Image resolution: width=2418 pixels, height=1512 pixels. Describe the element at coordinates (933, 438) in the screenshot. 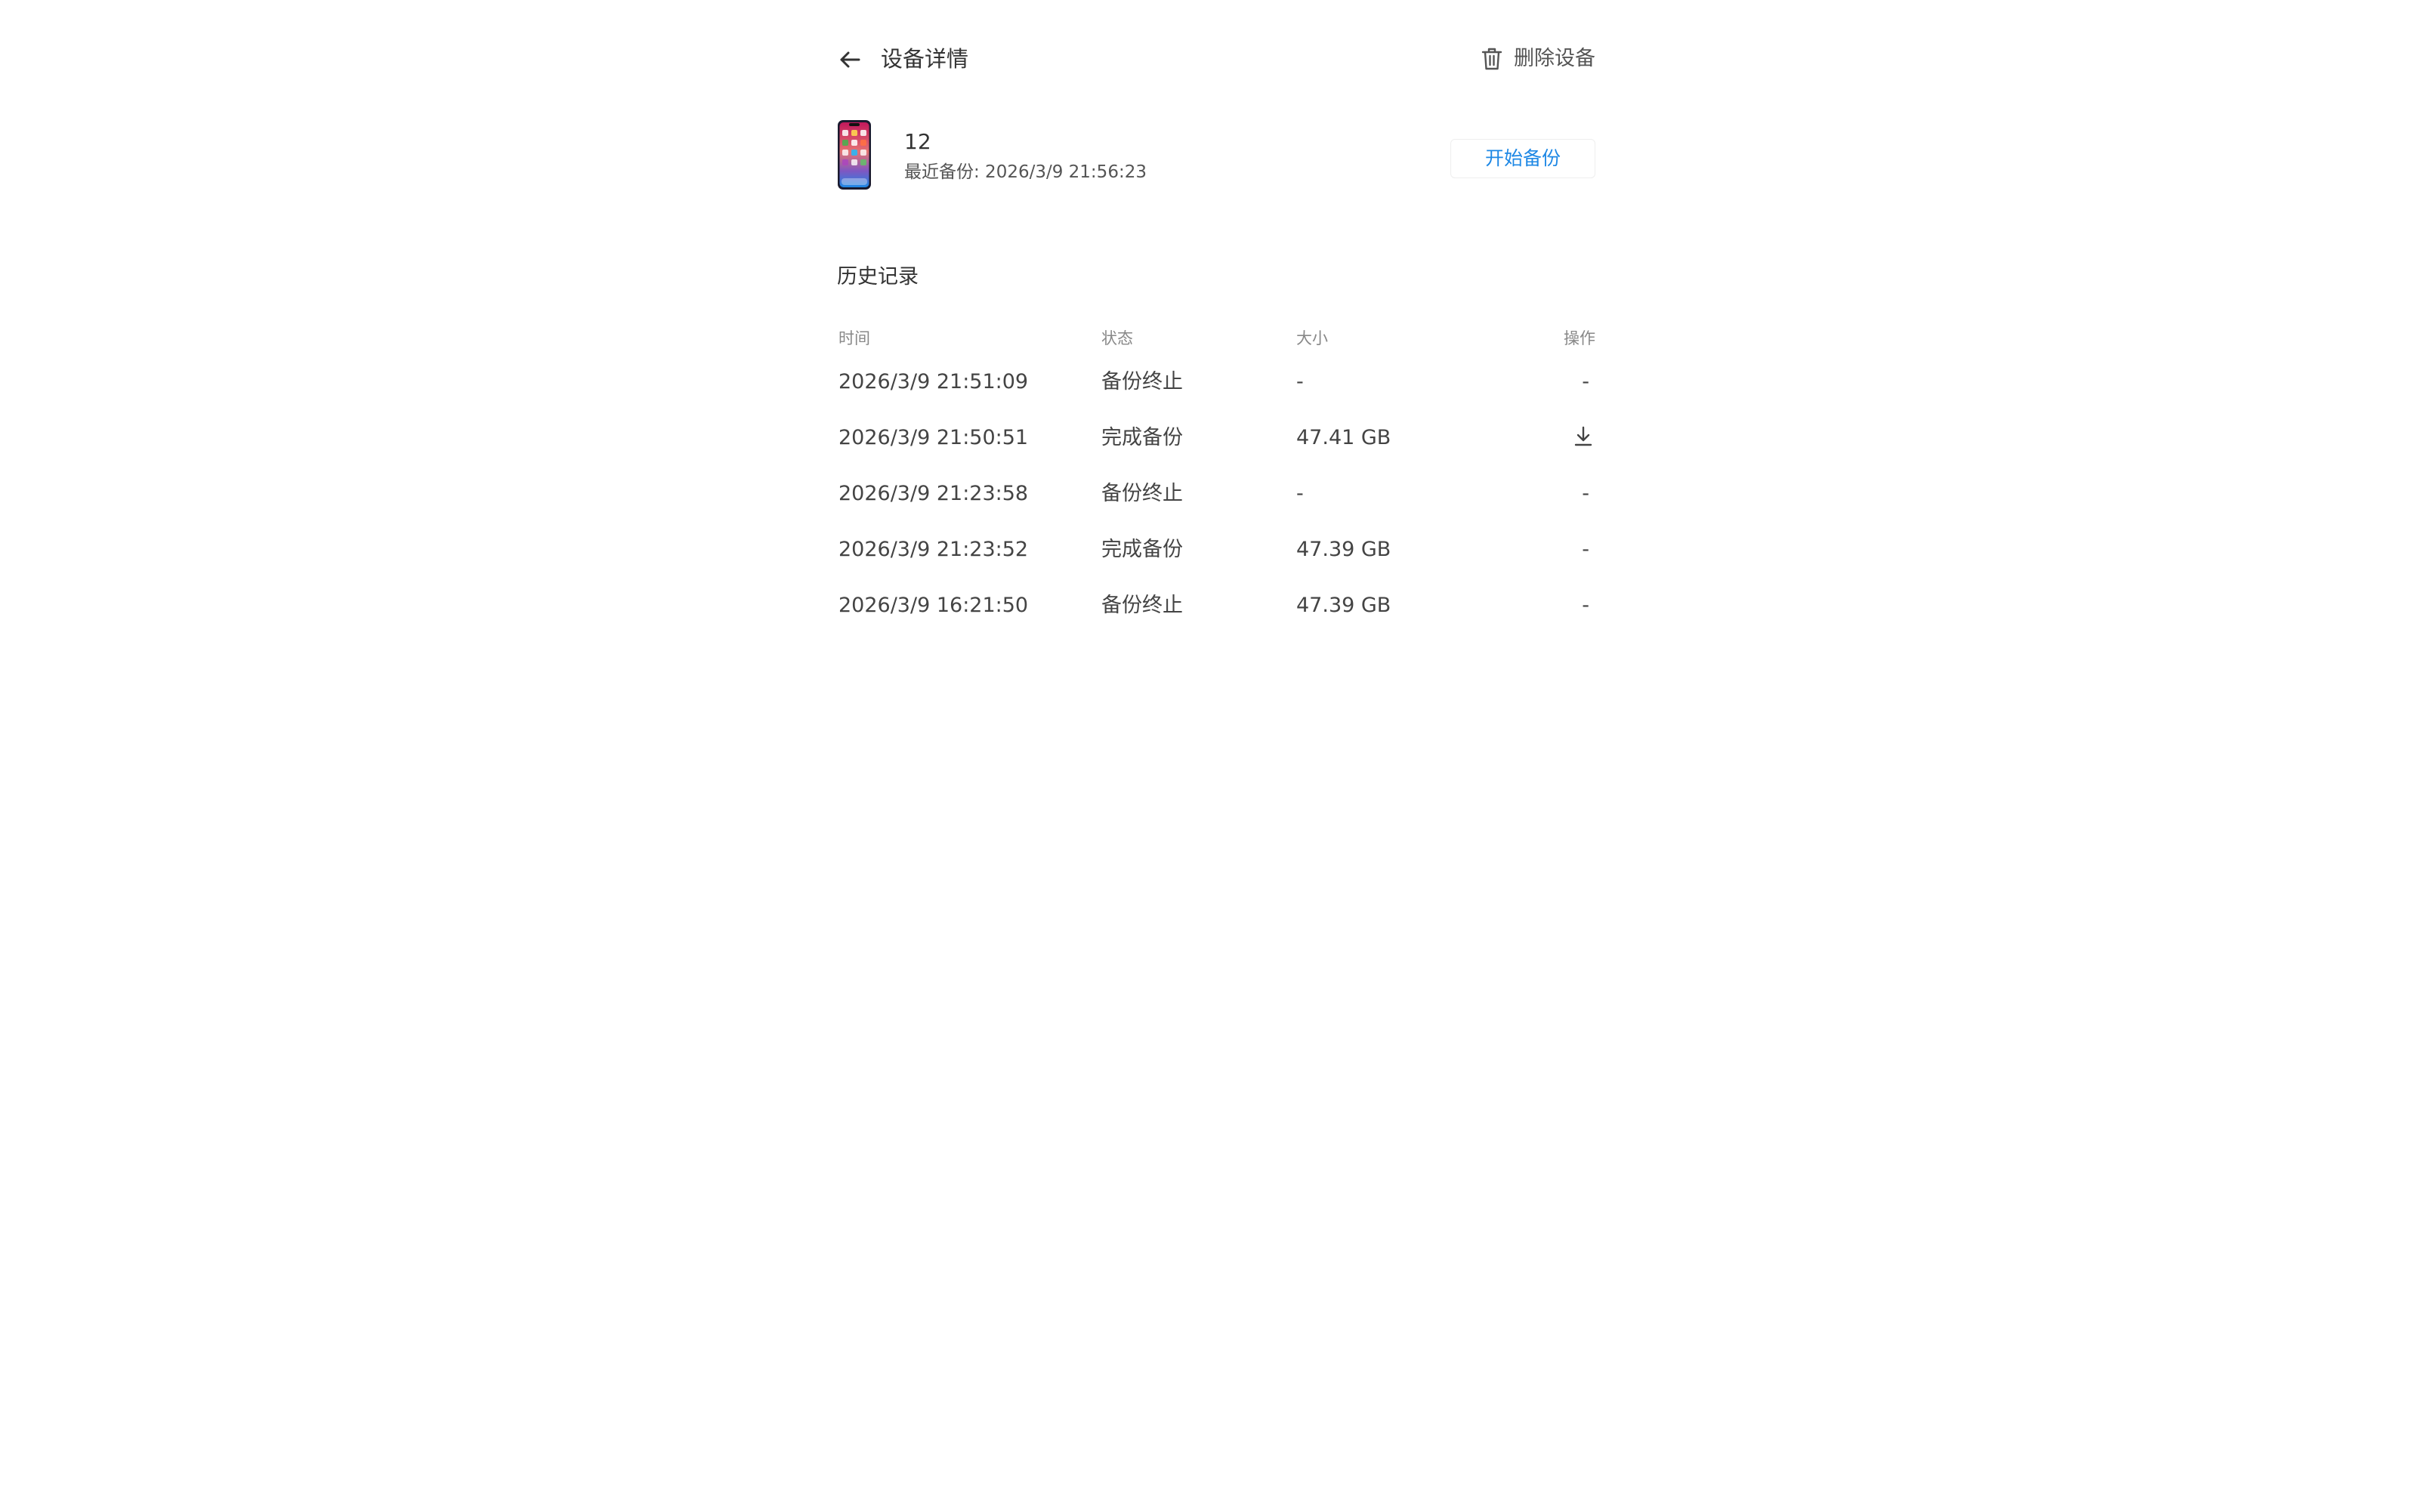

I see `row-time: 2026/3/9 21:50:51` at that location.